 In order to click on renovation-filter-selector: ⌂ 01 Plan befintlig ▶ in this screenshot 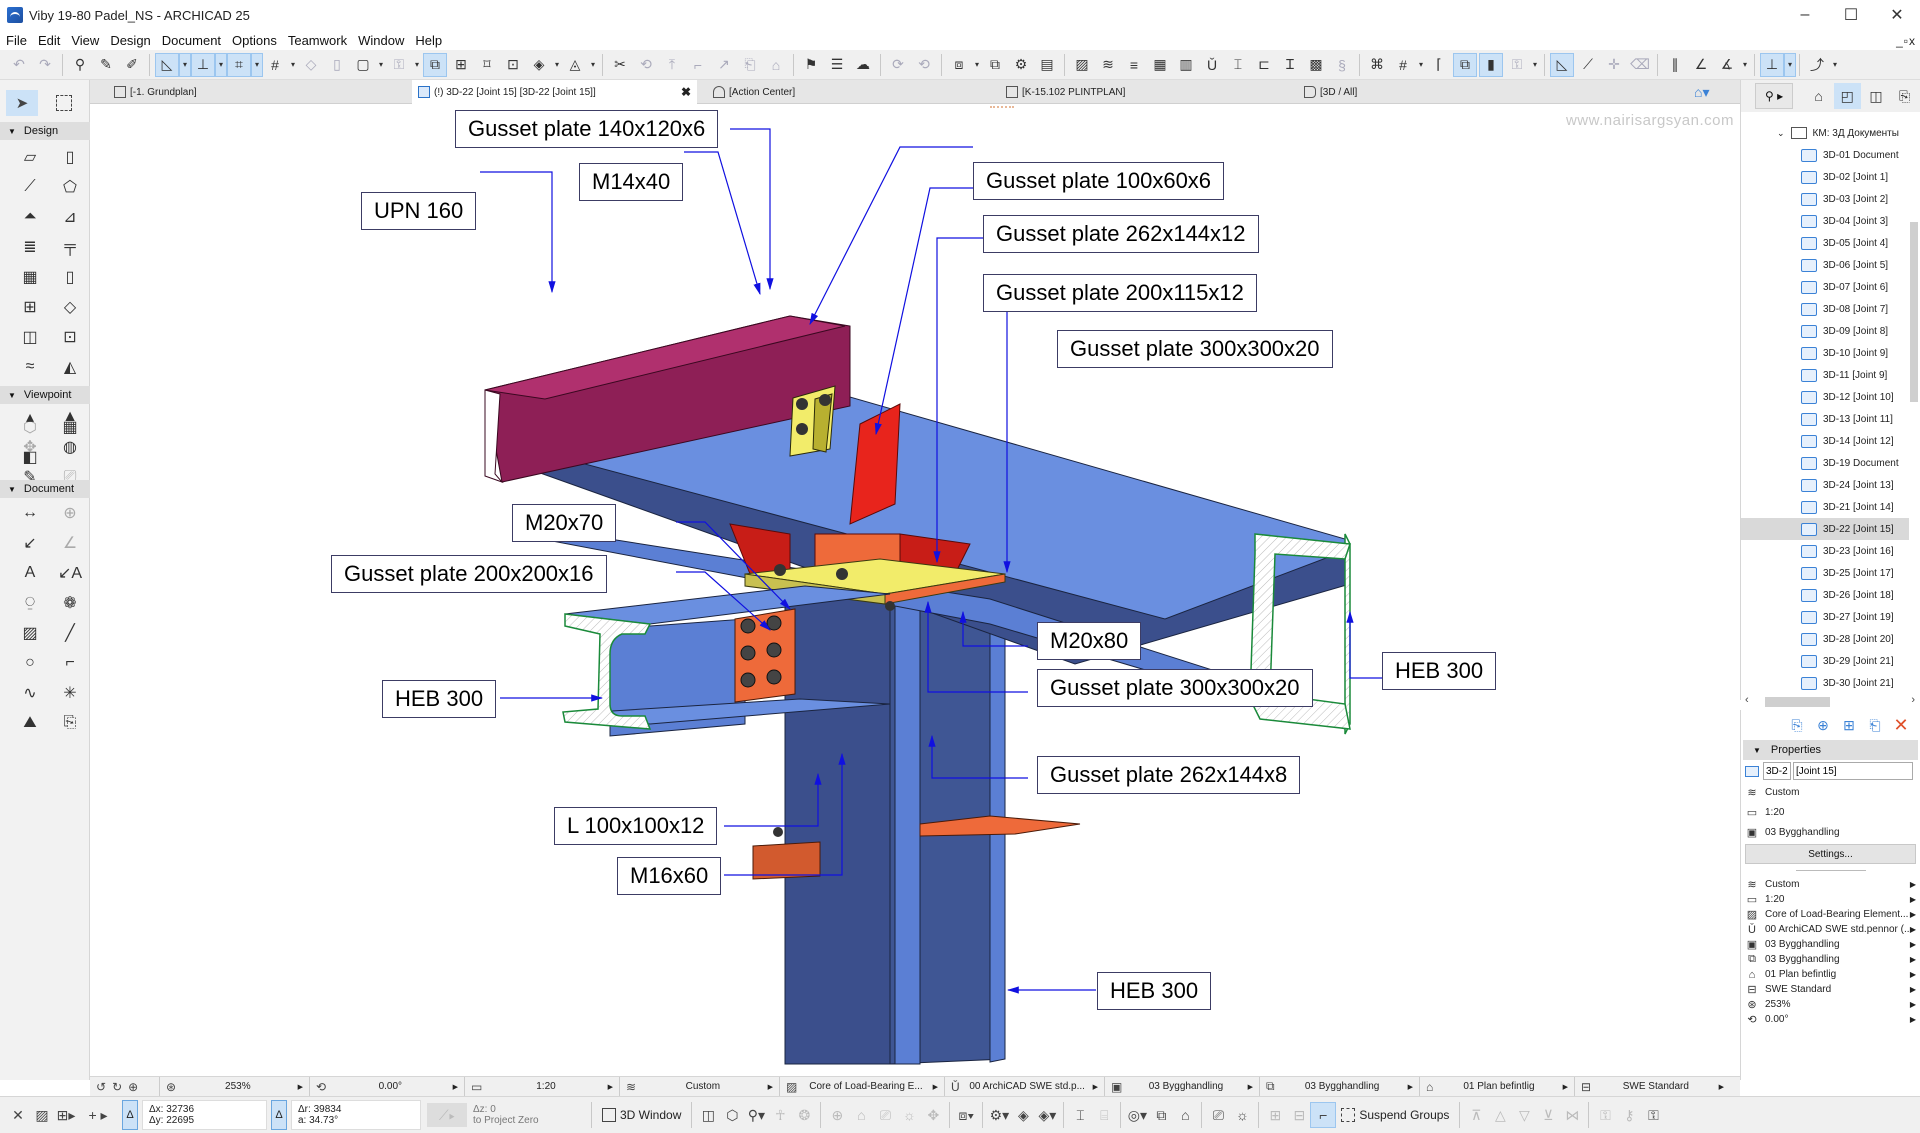, I will do `click(1497, 1086)`.